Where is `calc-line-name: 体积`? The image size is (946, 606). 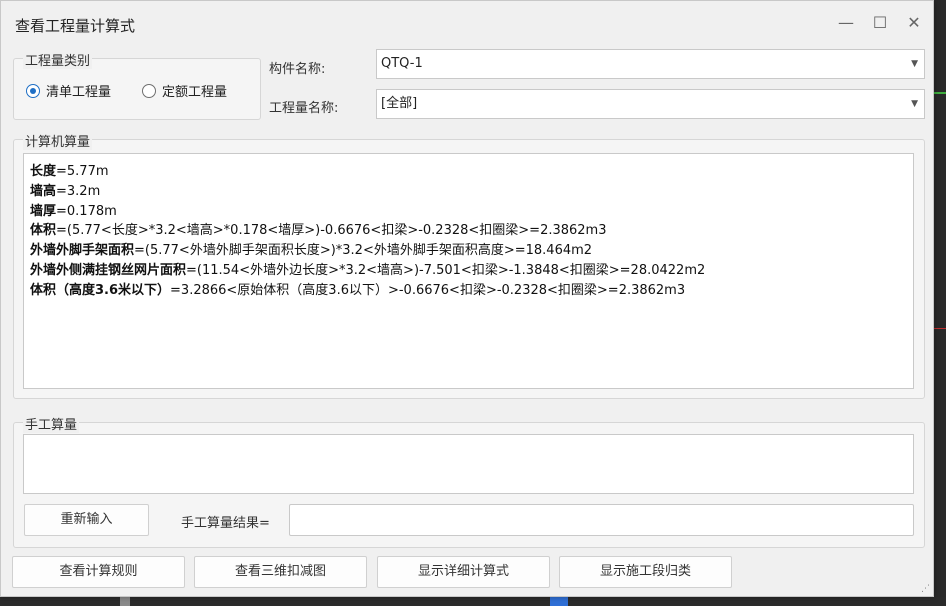
calc-line-name: 体积 is located at coordinates (43, 231).